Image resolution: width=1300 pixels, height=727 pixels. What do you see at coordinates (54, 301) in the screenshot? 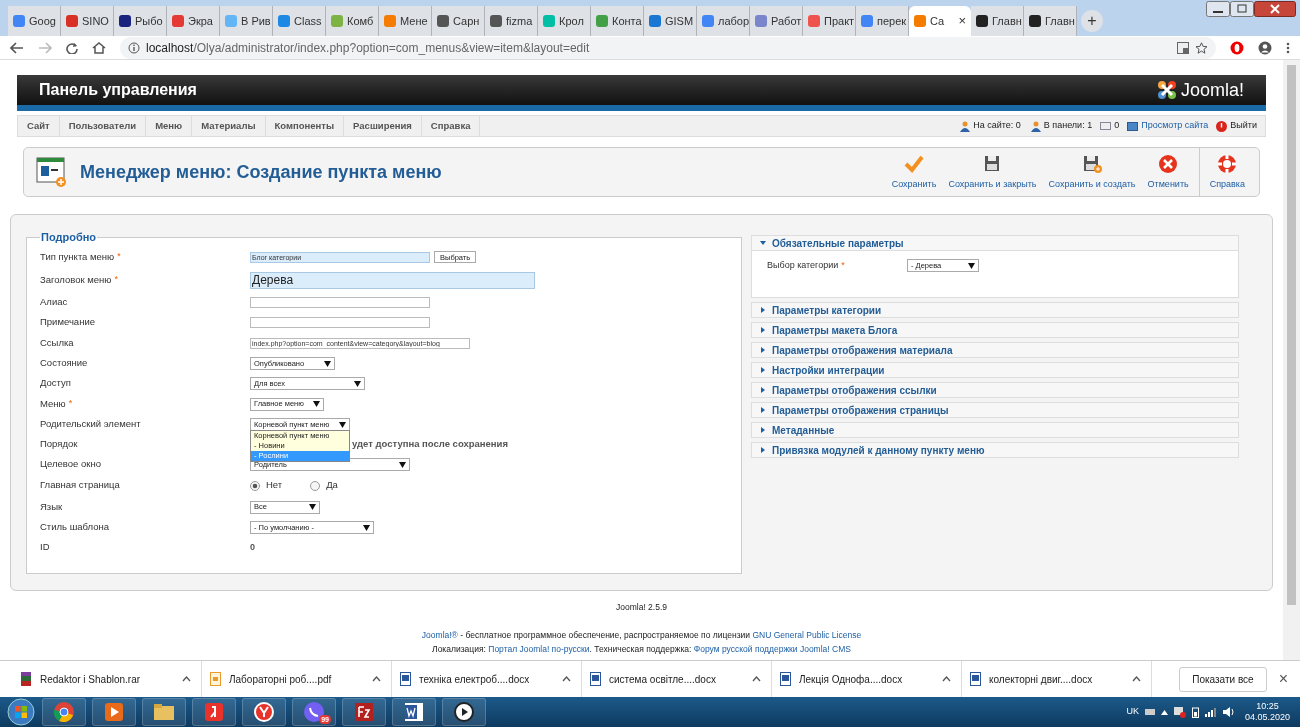
I see `field-label: Алиас` at bounding box center [54, 301].